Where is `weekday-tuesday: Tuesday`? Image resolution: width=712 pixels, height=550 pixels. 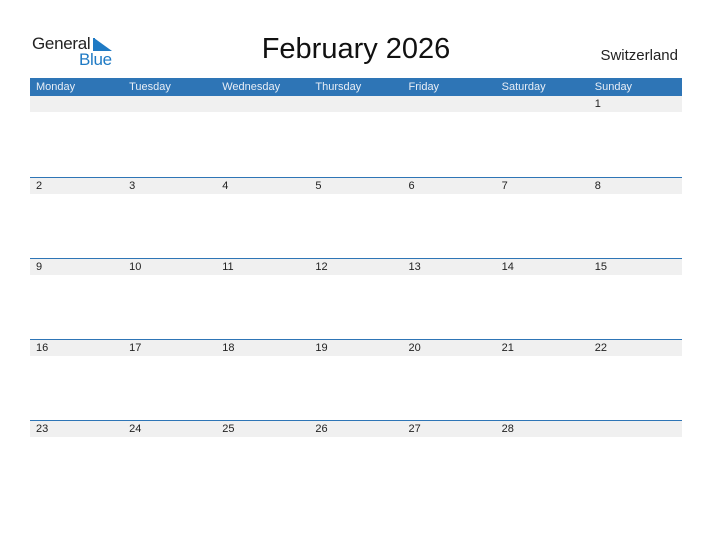
weekday-tuesday: Tuesday is located at coordinates (150, 87).